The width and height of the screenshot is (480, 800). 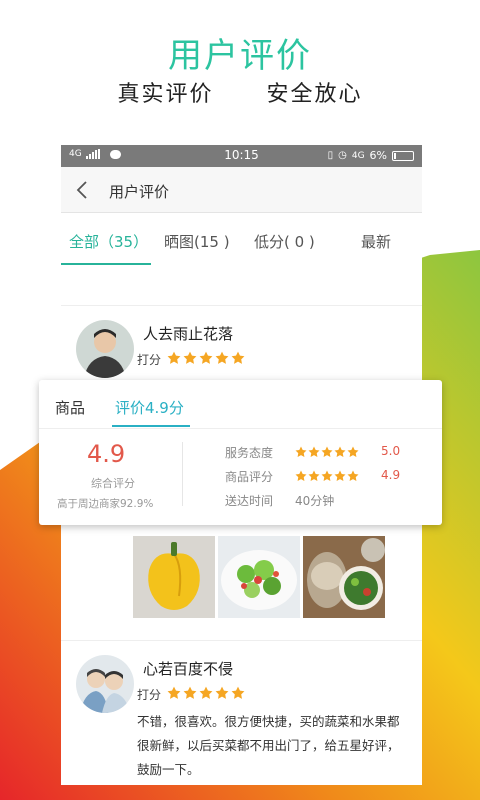 I want to click on tab-rating: 评价4.9分, so click(x=149, y=407).